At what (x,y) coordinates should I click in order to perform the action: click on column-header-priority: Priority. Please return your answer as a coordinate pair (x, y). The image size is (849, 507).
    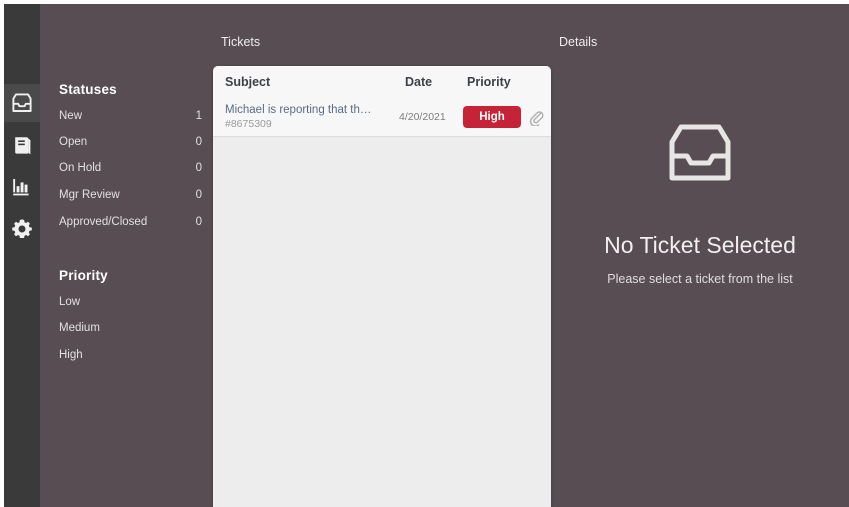
    Looking at the image, I should click on (489, 82).